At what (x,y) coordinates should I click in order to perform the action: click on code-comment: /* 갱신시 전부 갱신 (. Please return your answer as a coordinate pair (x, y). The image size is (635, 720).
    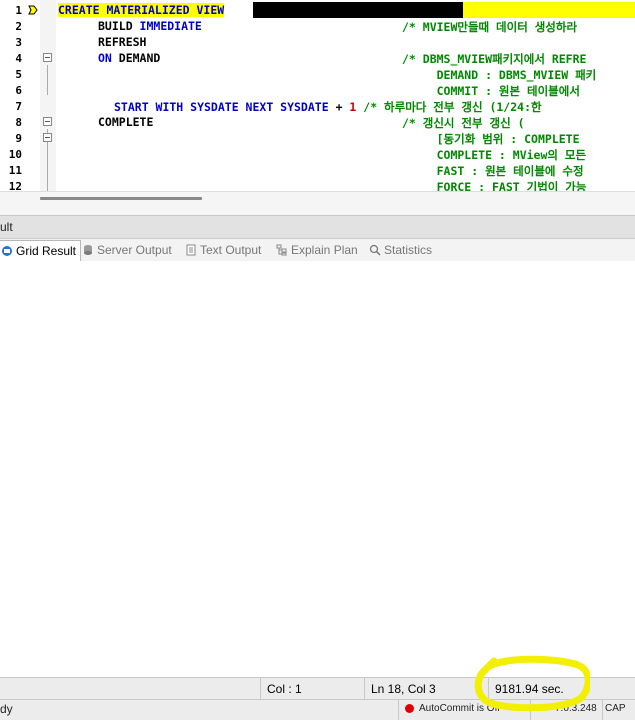
    Looking at the image, I should click on (463, 123).